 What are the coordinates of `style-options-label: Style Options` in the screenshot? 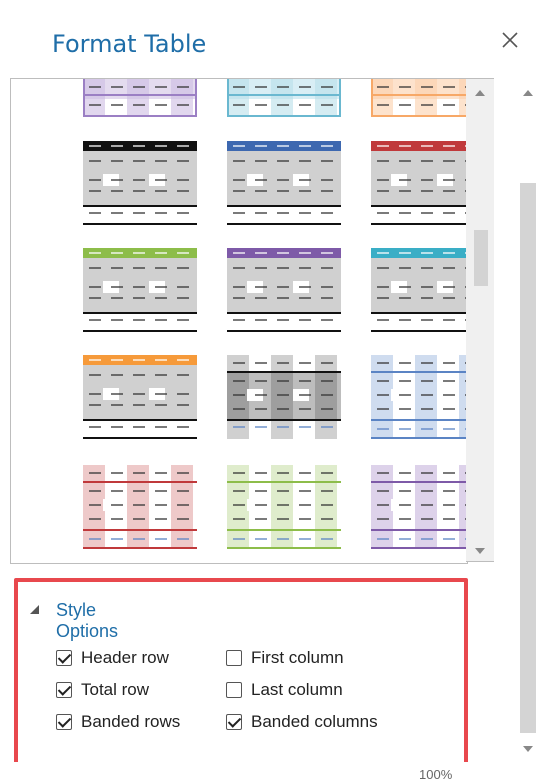 It's located at (87, 620).